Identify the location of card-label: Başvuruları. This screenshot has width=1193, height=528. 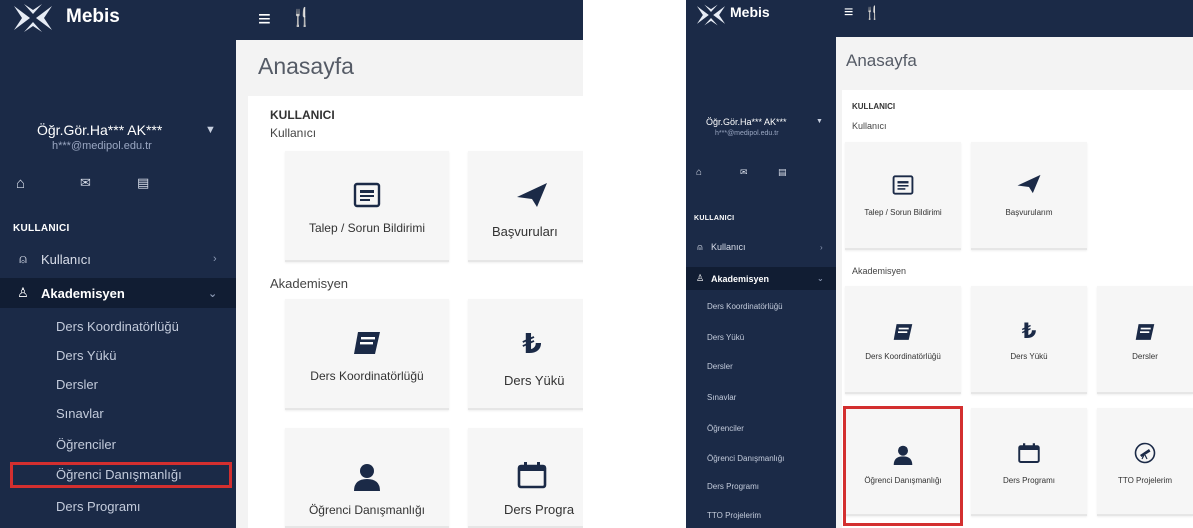
(525, 231).